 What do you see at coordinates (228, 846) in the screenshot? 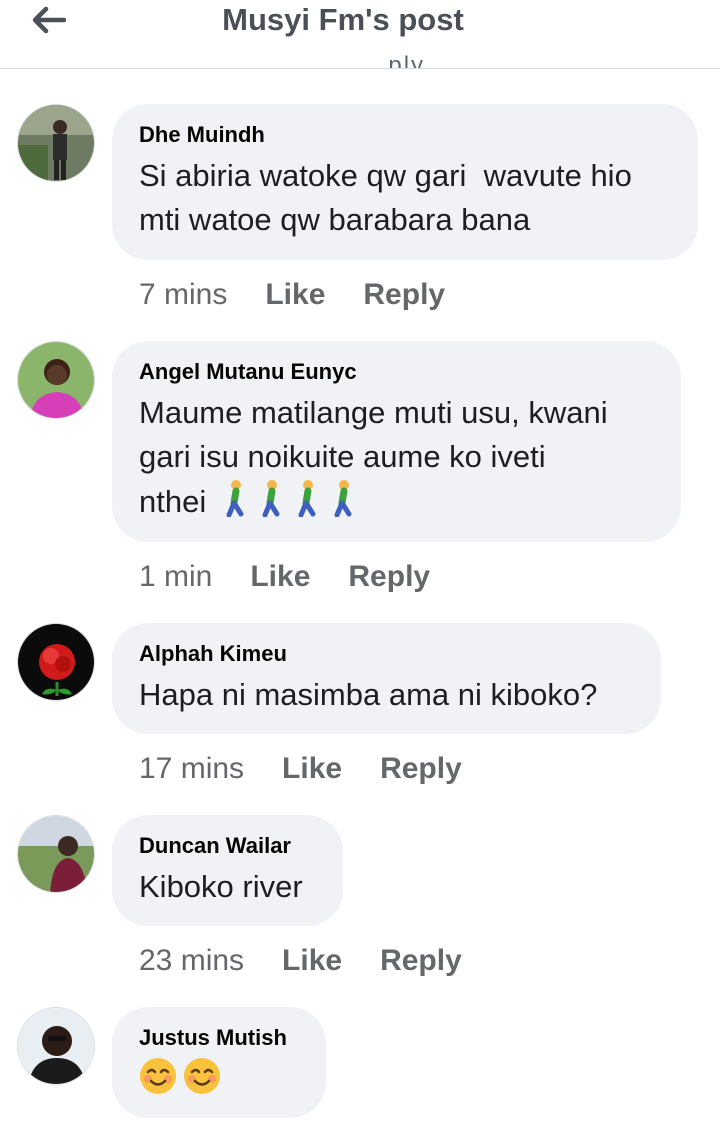
I see `comment-author: Duncan Wailar` at bounding box center [228, 846].